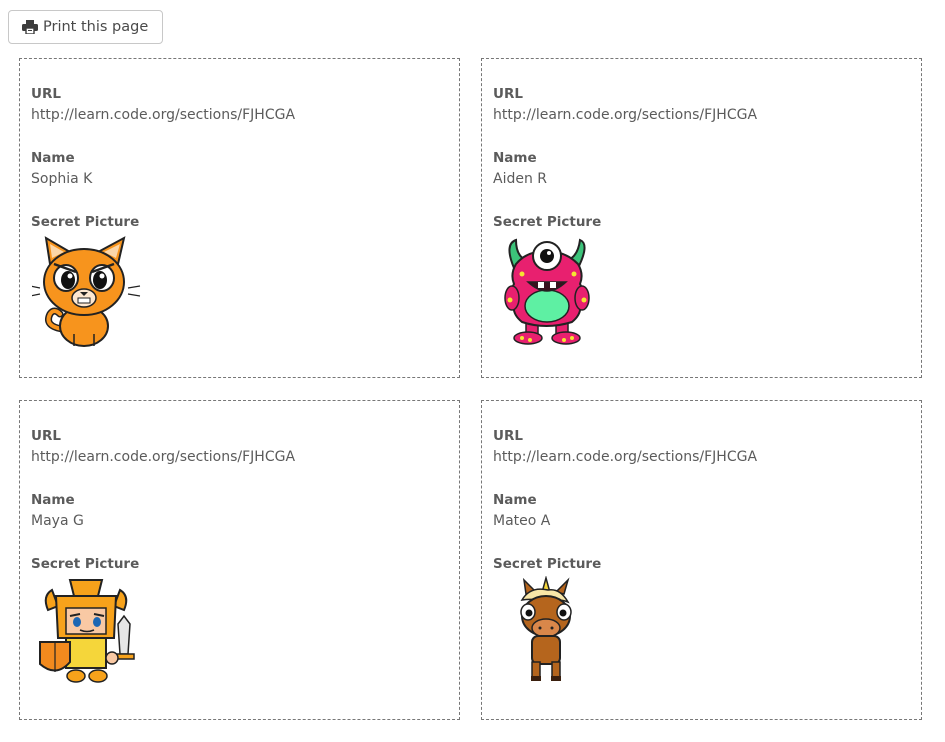 The height and width of the screenshot is (742, 945). What do you see at coordinates (96, 27) in the screenshot?
I see `print-page-label: Print this page` at bounding box center [96, 27].